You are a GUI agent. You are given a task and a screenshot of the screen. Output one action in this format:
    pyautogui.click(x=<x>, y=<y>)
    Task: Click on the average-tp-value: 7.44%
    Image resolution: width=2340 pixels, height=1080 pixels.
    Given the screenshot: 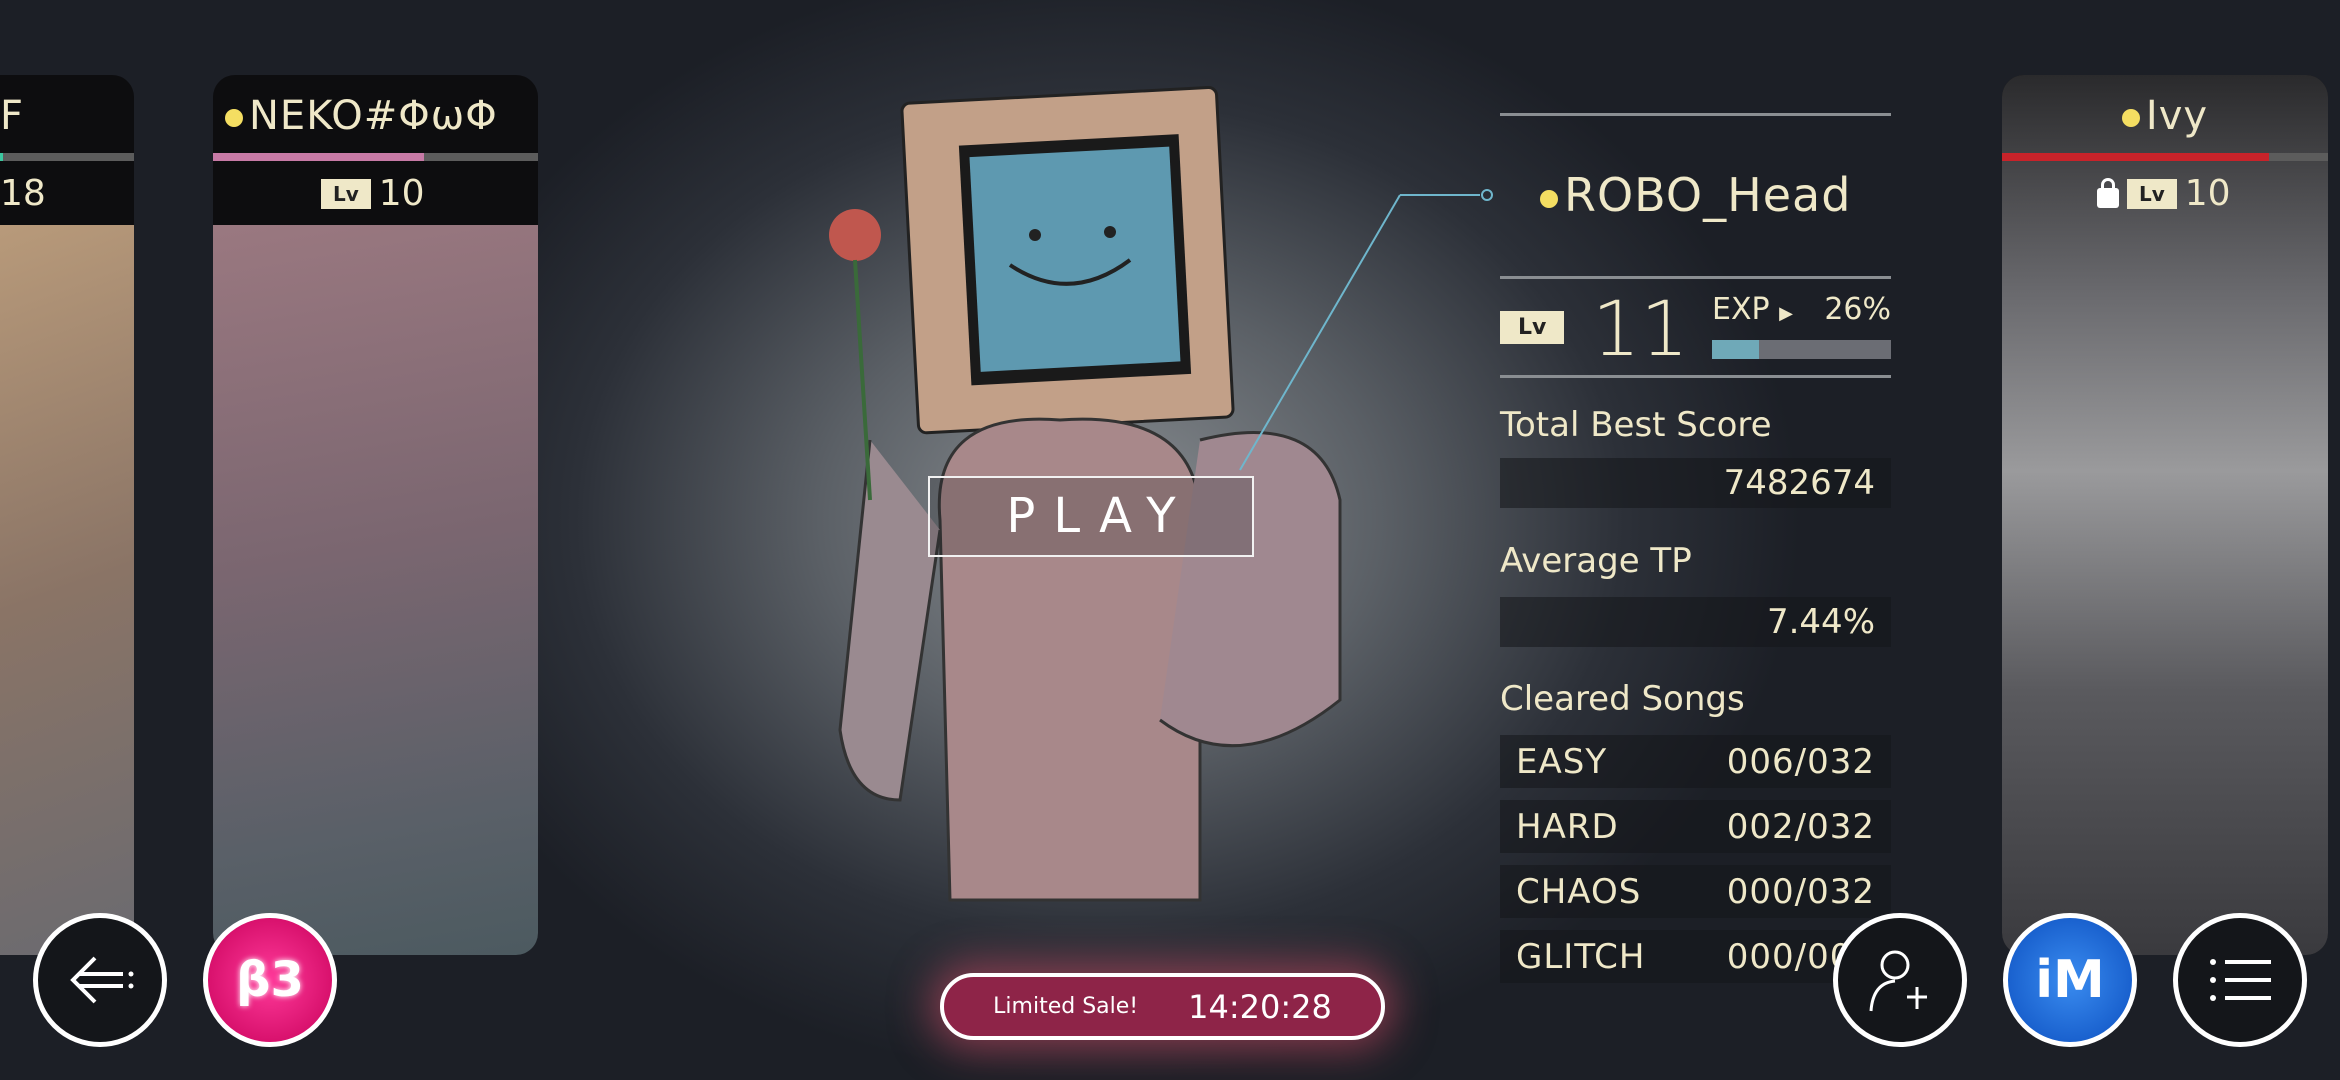 What is the action you would take?
    pyautogui.click(x=1695, y=622)
    